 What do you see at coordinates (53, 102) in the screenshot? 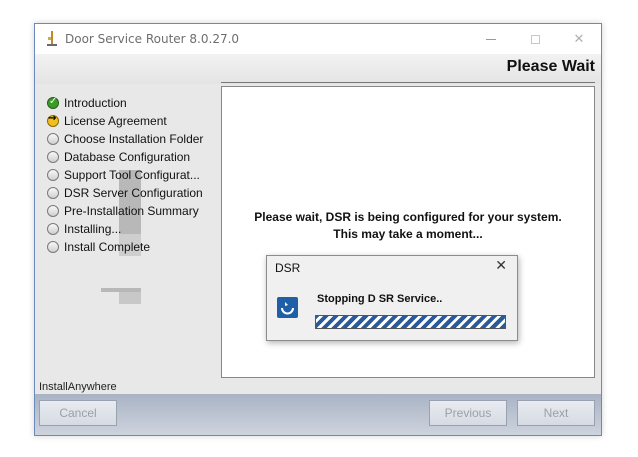
I see `check-circle-icon` at bounding box center [53, 102].